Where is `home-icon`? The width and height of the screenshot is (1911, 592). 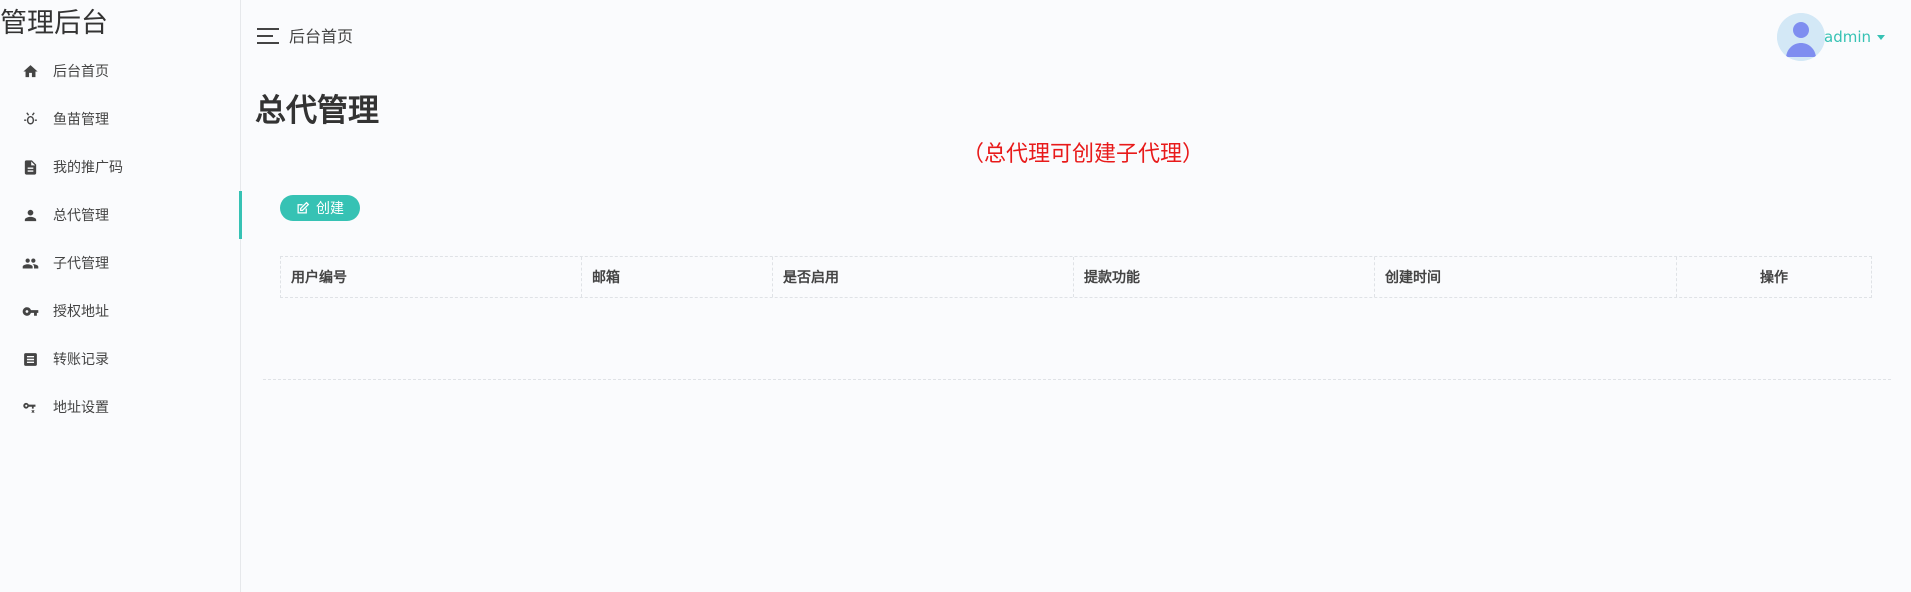
home-icon is located at coordinates (30, 71).